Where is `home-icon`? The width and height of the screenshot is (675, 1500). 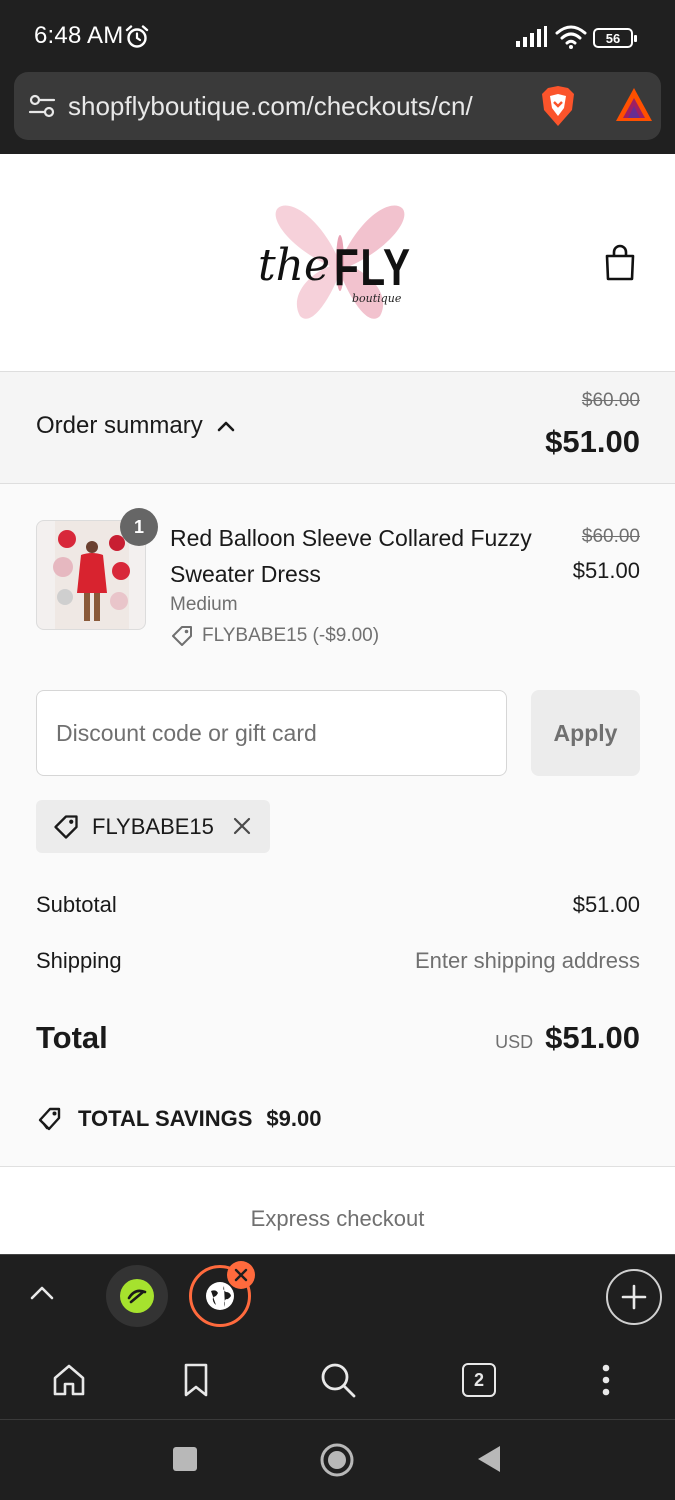 home-icon is located at coordinates (69, 1380).